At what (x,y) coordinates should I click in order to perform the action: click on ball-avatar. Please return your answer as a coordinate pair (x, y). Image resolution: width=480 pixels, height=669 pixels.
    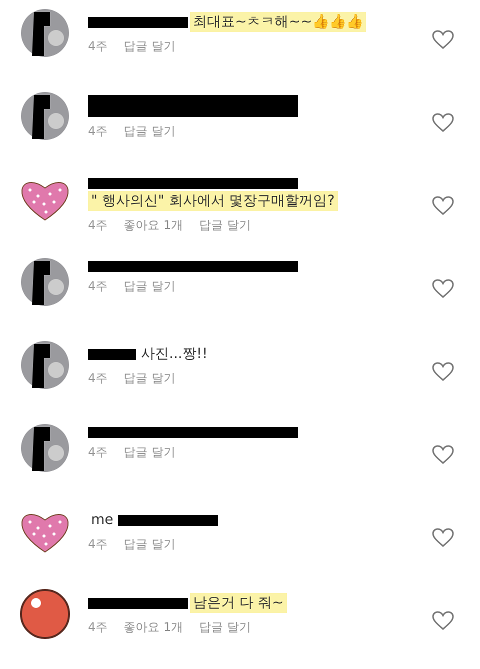
    Looking at the image, I should click on (45, 614).